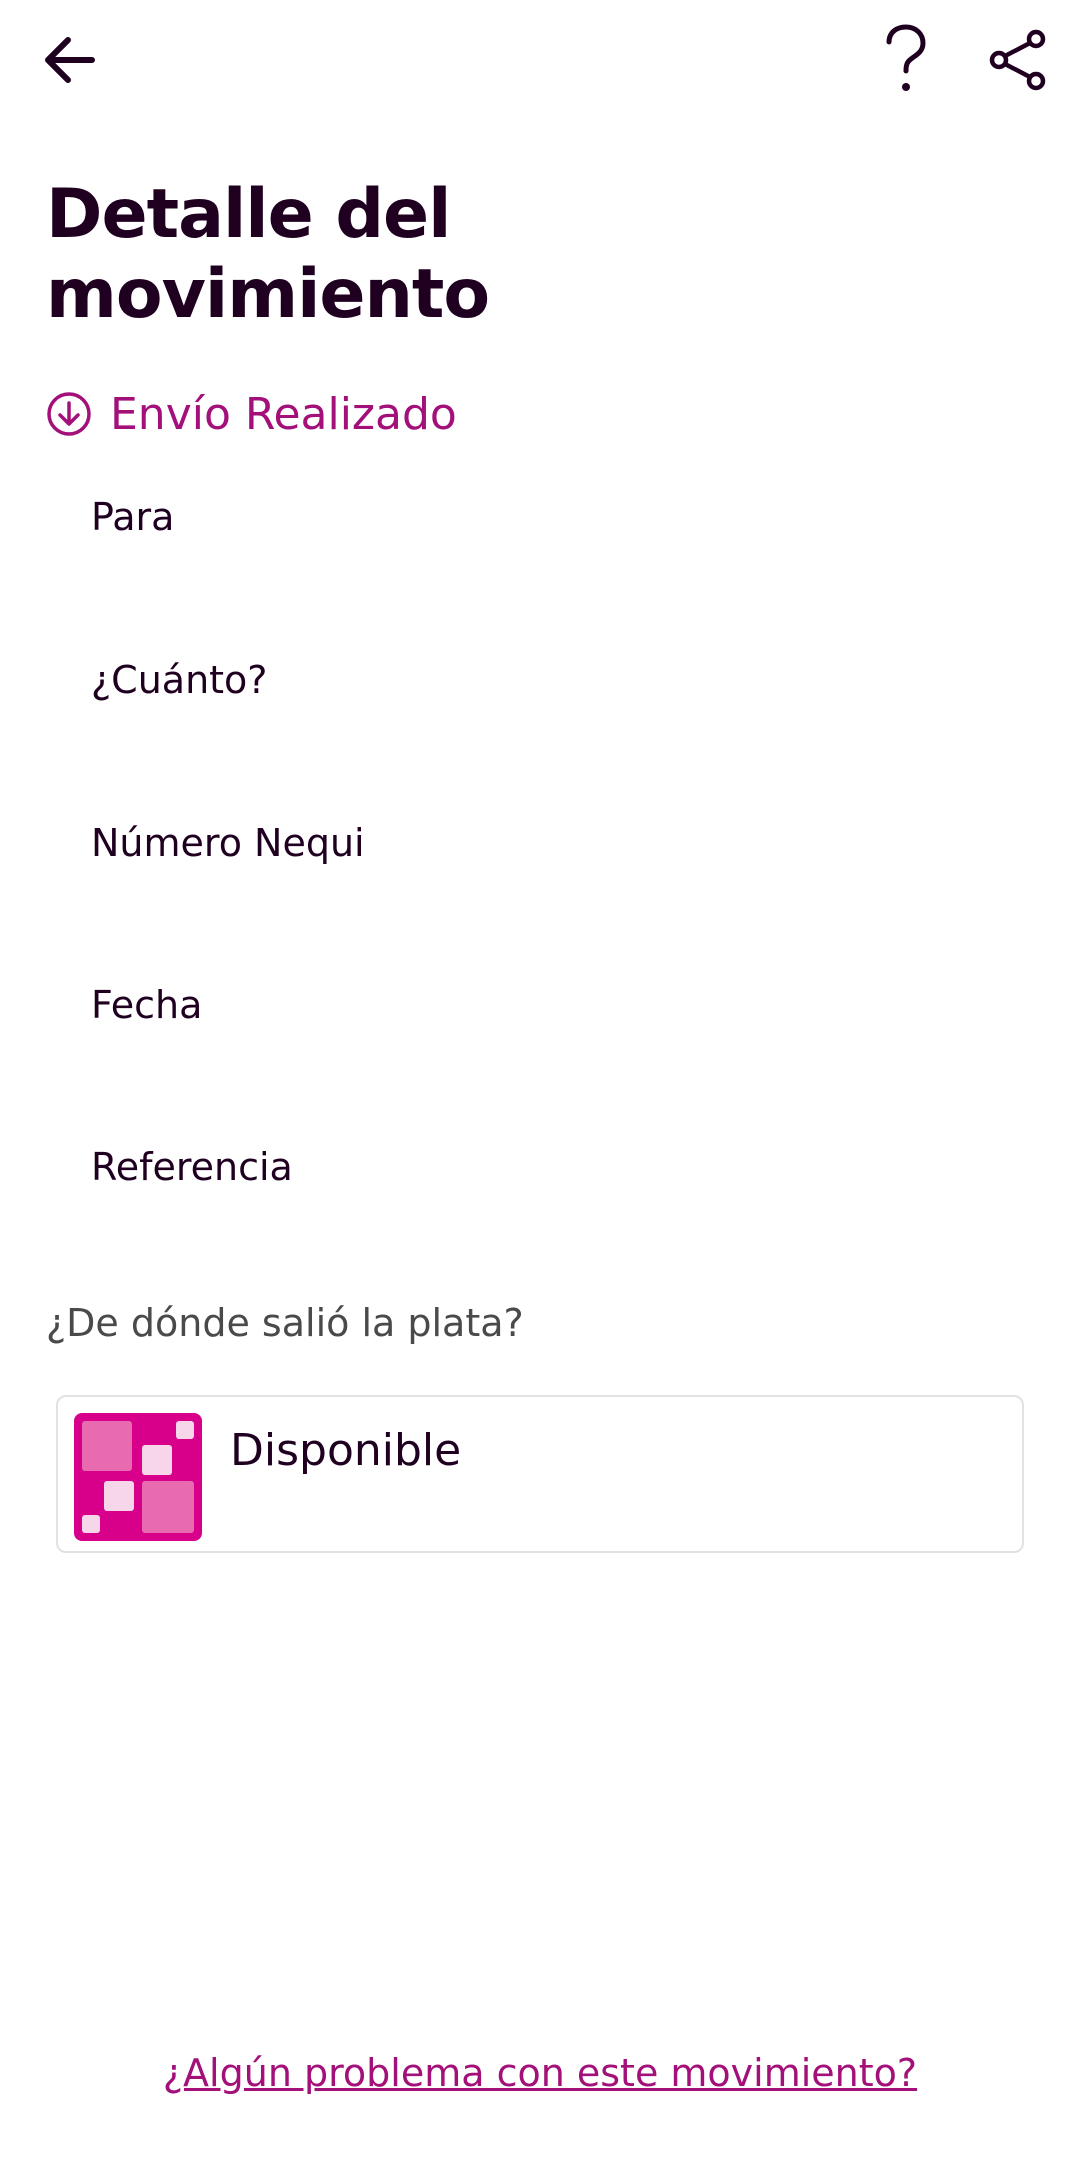 This screenshot has height=2171, width=1080. Describe the element at coordinates (147, 1005) in the screenshot. I see `detail-label-date: Fecha` at that location.